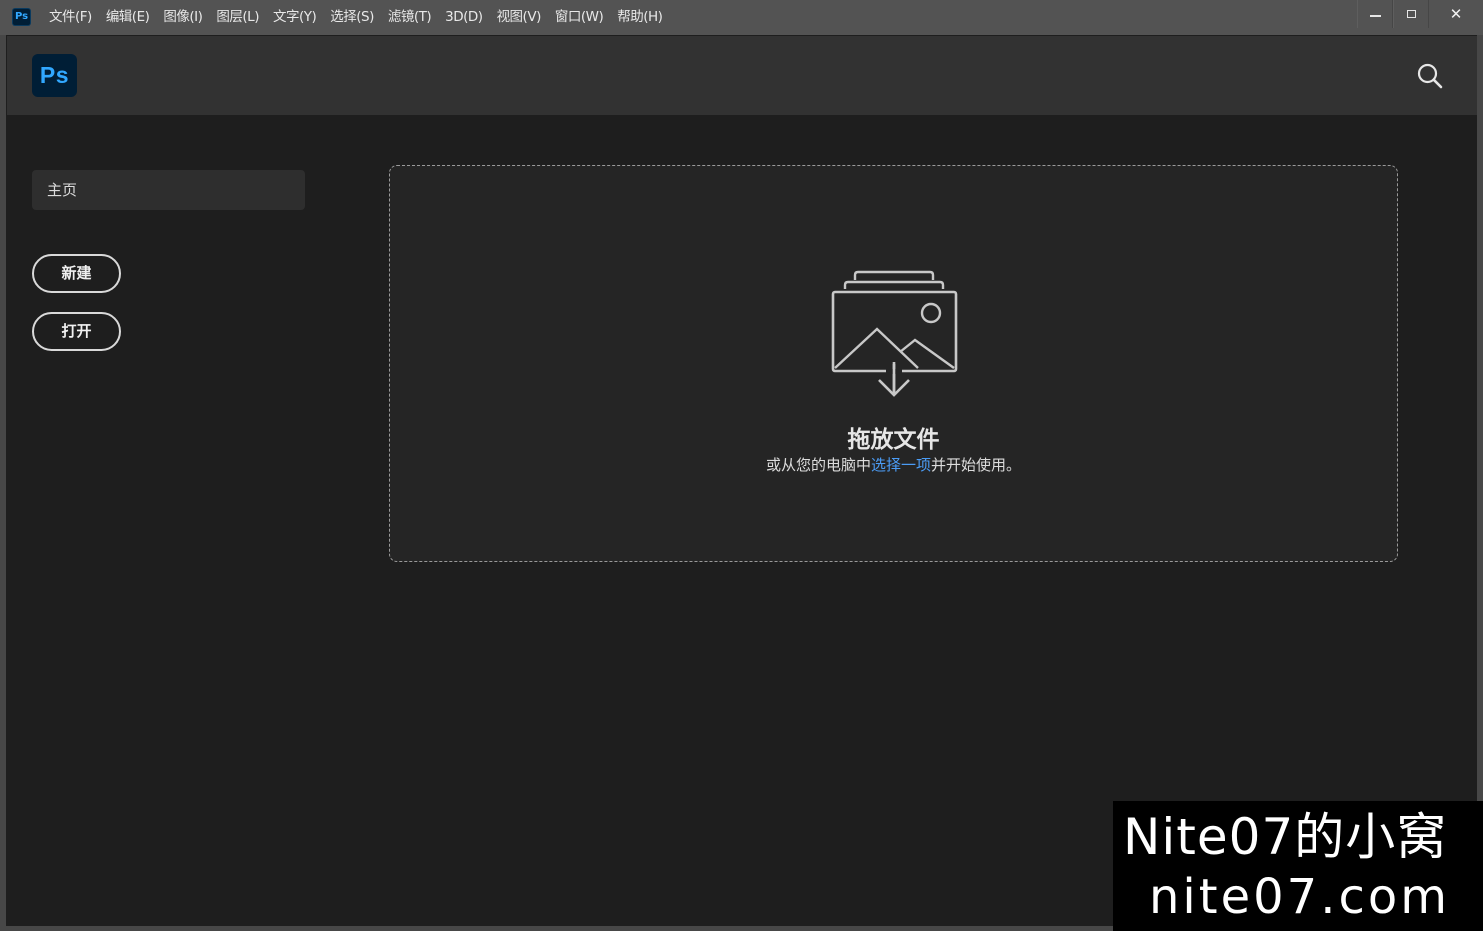 This screenshot has height=931, width=1483. I want to click on menu-view: 视图(V), so click(519, 17).